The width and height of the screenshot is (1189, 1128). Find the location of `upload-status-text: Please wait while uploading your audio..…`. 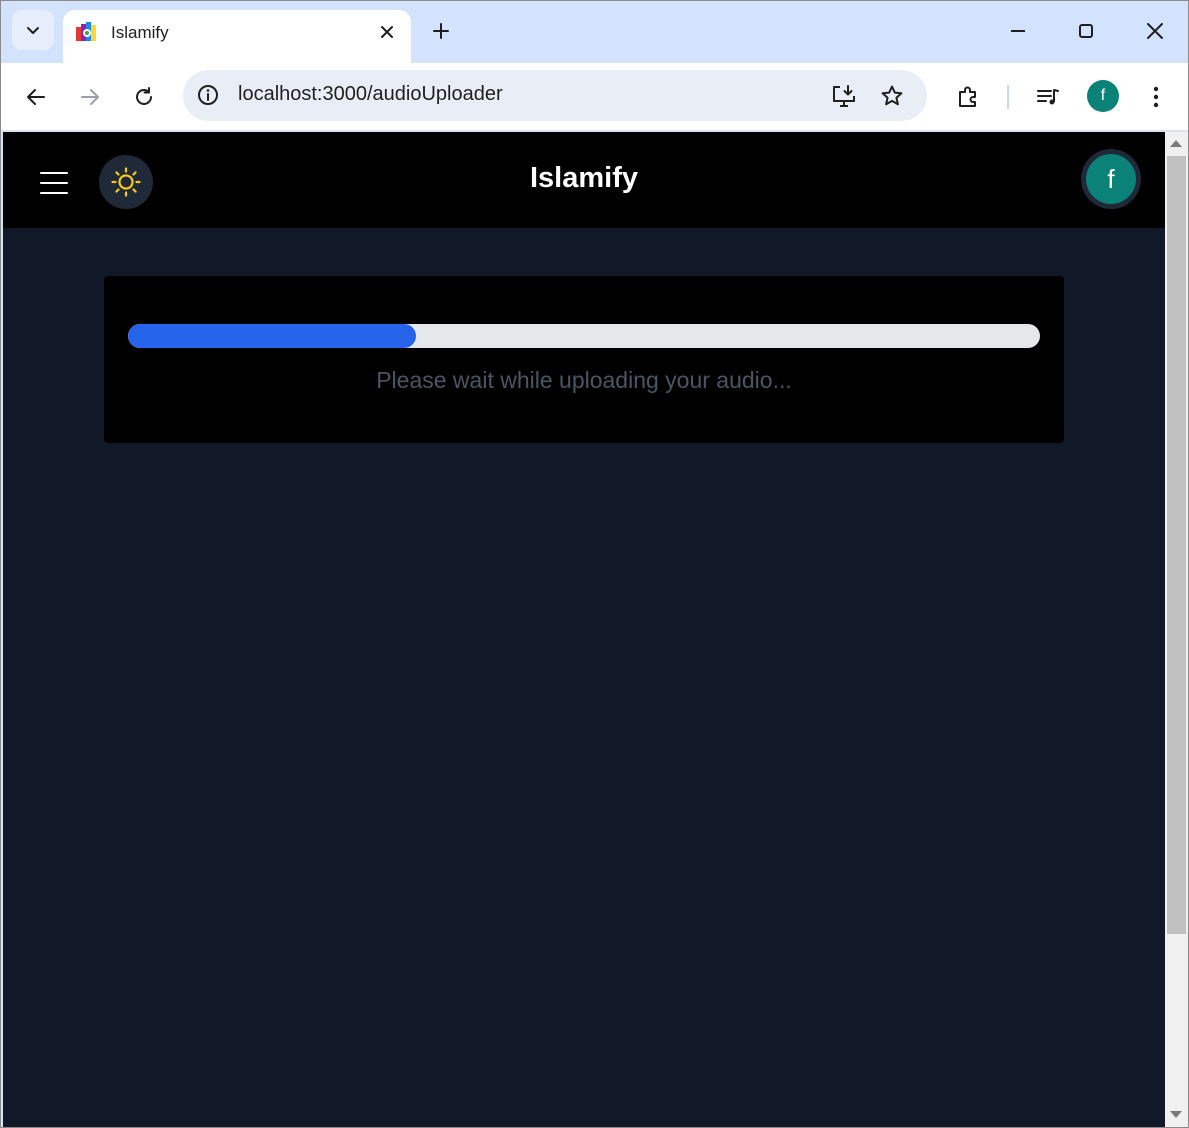

upload-status-text: Please wait while uploading your audio..… is located at coordinates (584, 380).